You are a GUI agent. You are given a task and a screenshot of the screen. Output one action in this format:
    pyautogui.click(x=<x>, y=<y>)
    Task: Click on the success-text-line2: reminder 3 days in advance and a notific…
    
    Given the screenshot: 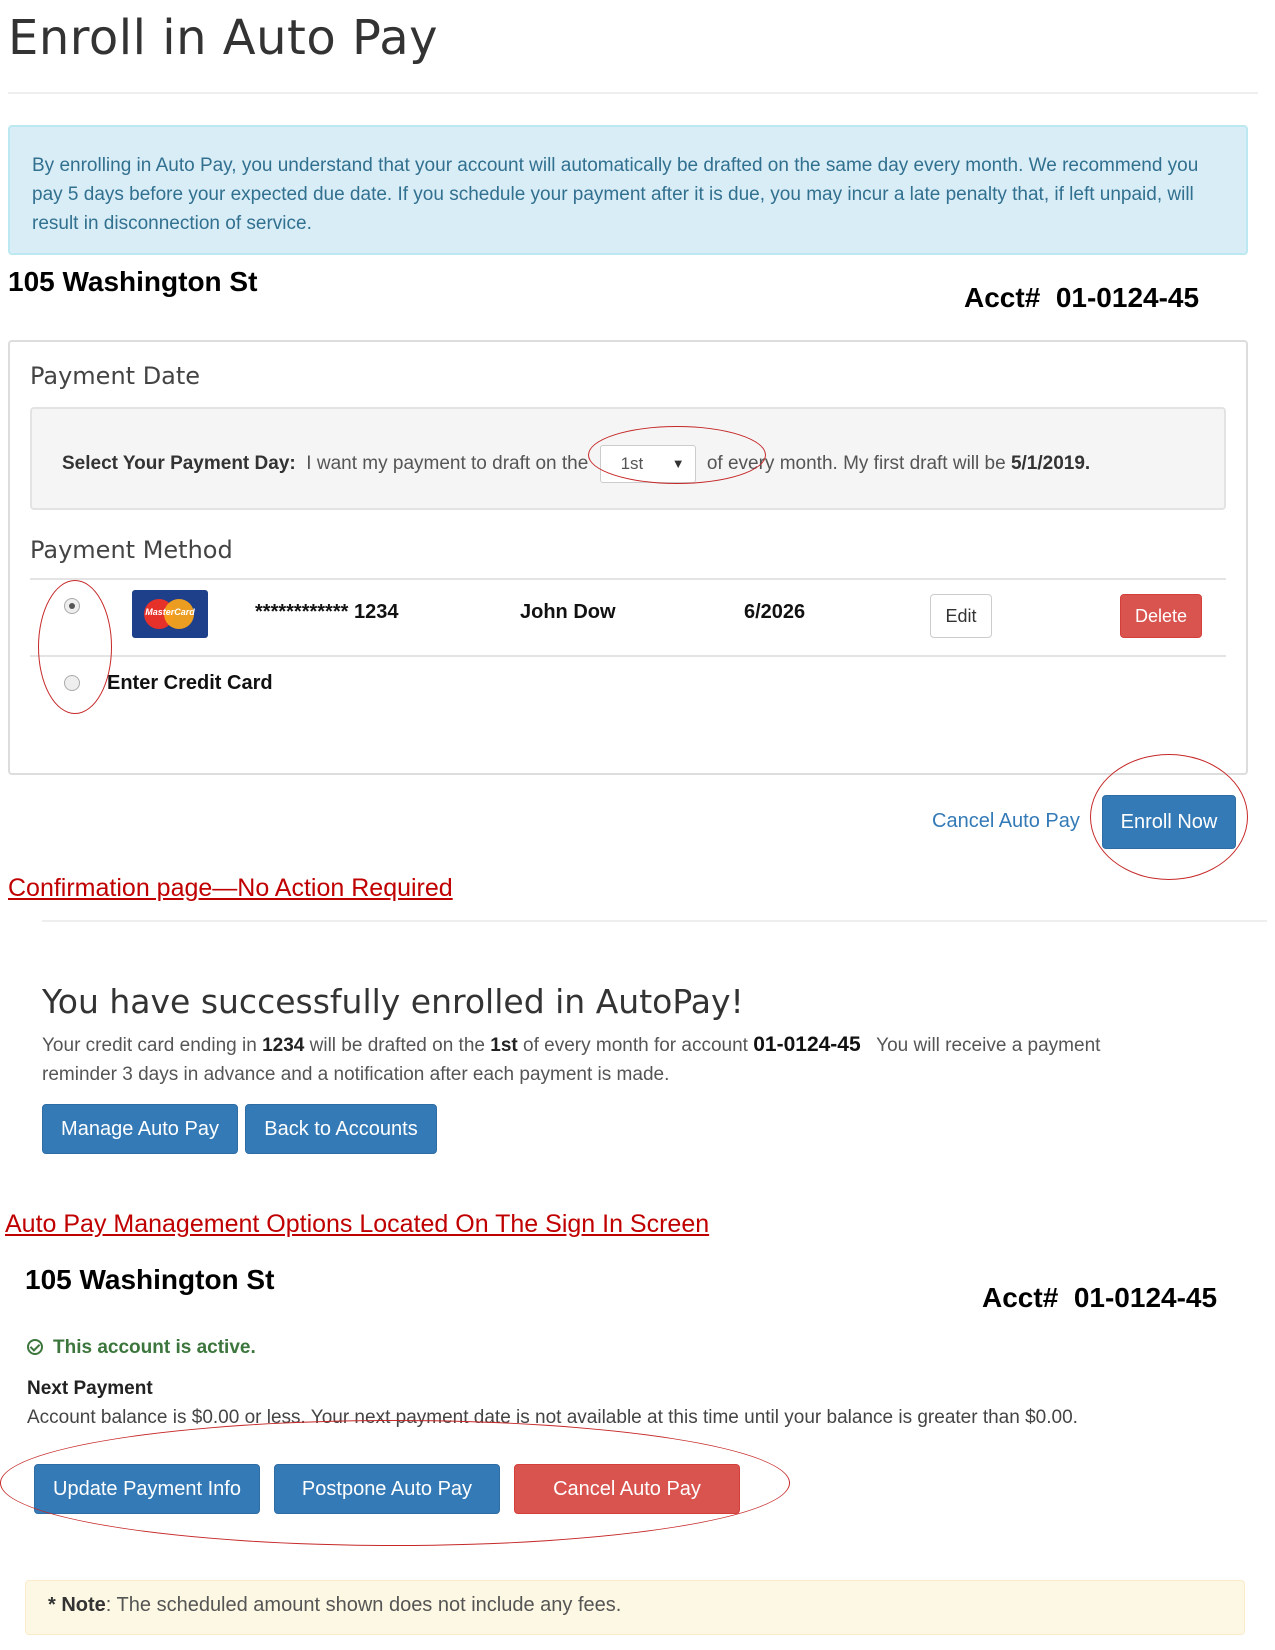 What is the action you would take?
    pyautogui.click(x=356, y=1074)
    